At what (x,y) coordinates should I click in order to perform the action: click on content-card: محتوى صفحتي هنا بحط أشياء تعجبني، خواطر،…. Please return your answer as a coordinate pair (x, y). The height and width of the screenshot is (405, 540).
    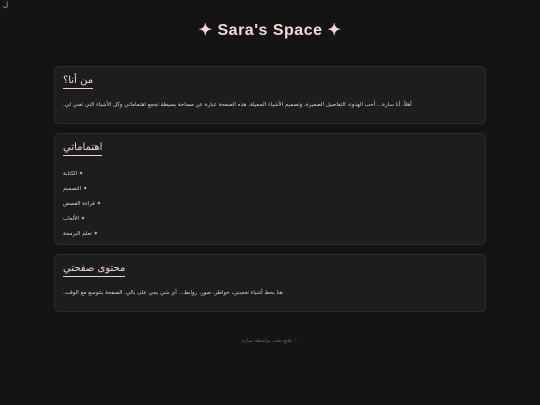
    Looking at the image, I should click on (270, 283).